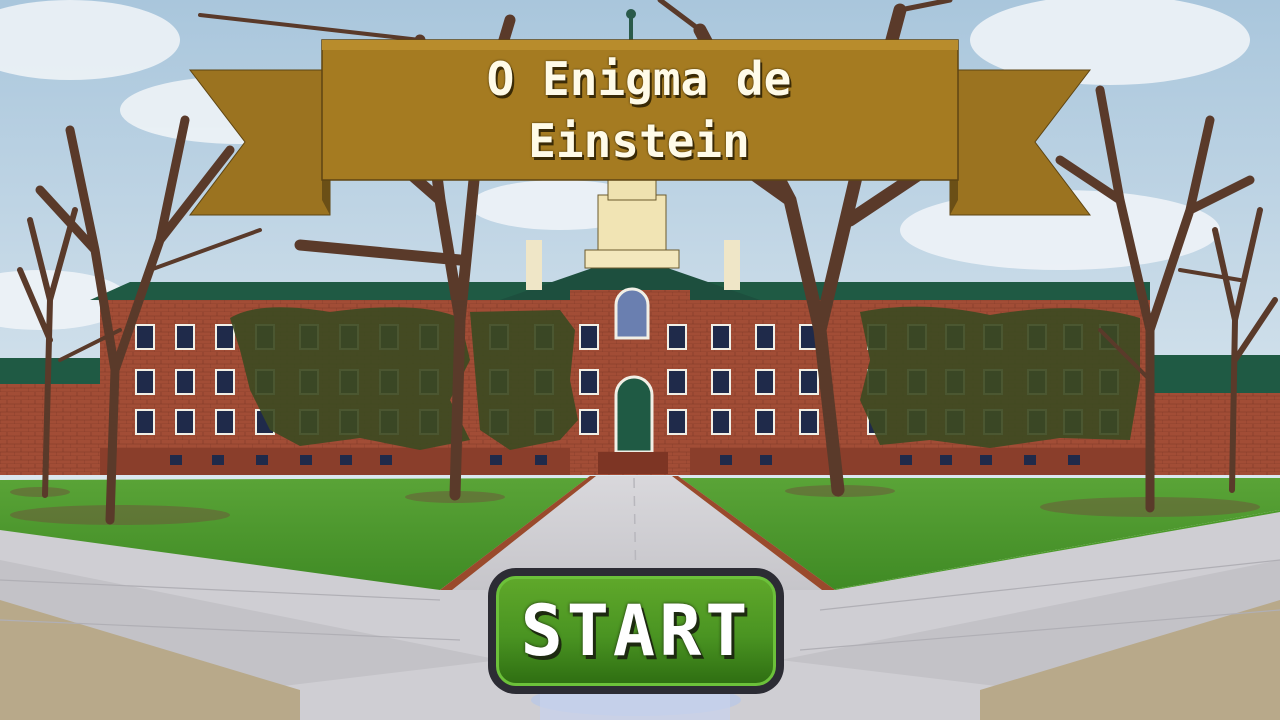 The image size is (1280, 720). I want to click on start-button-face: START, so click(636, 631).